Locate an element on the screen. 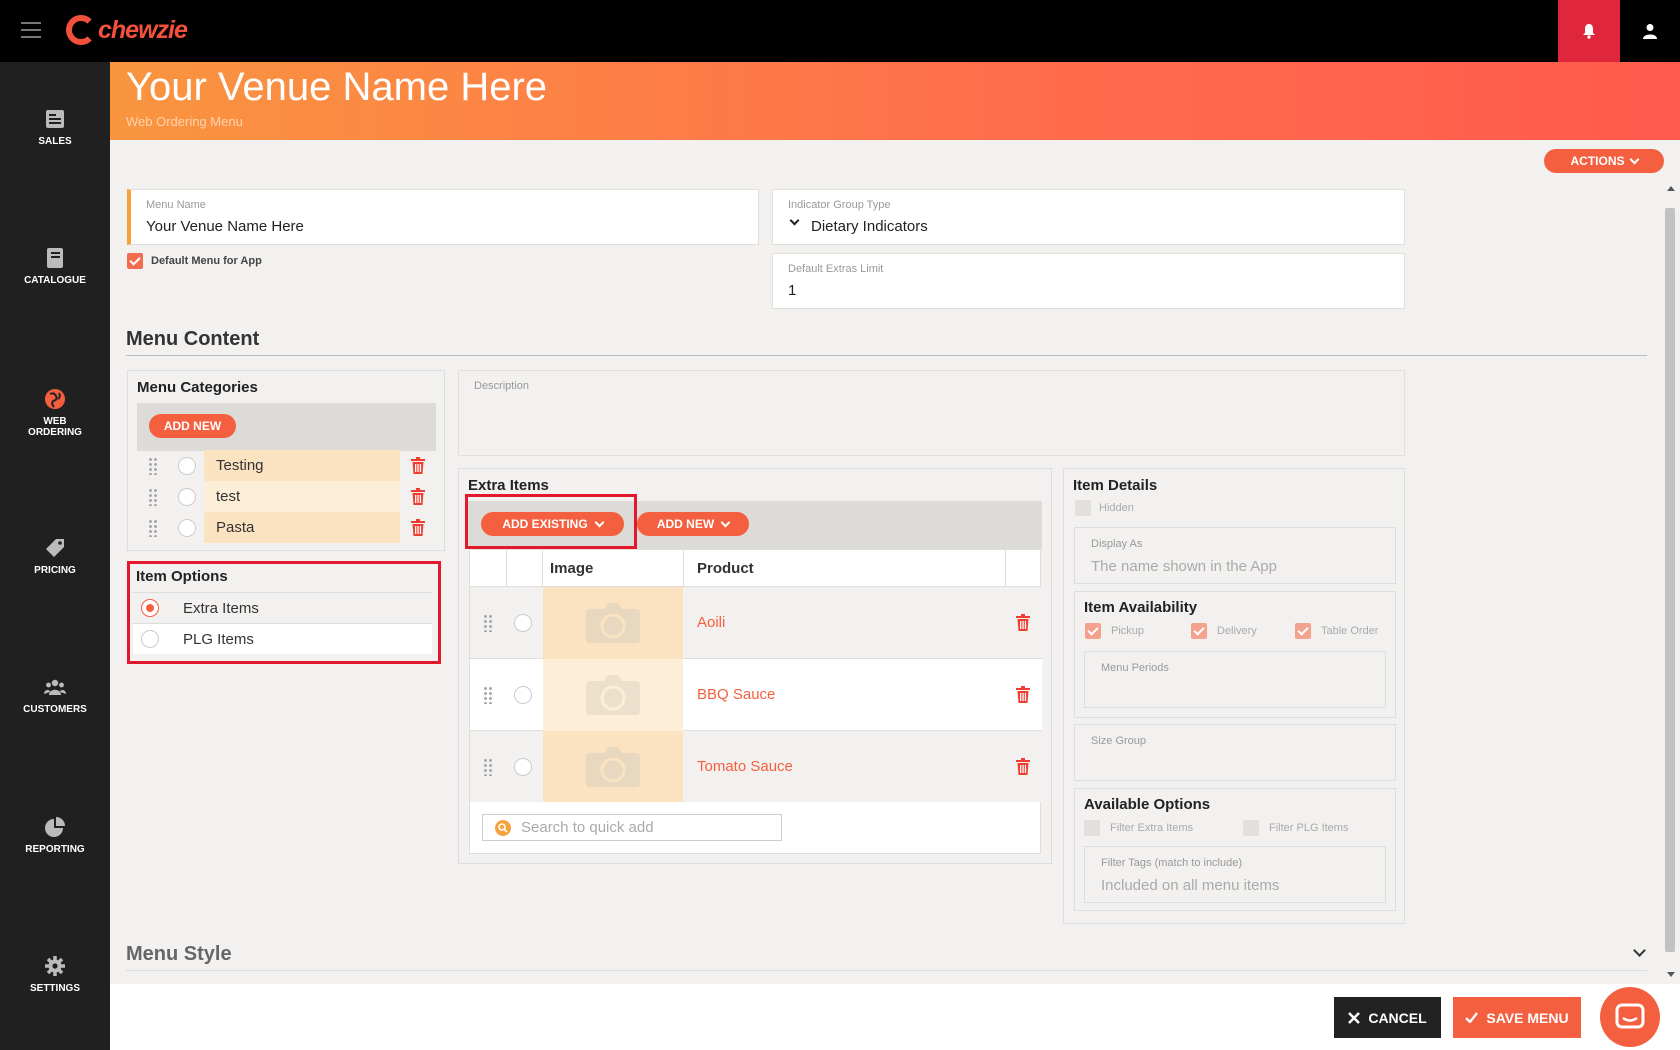 Image resolution: width=1680 pixels, height=1050 pixels. sidebar-item-pricing: PRICING is located at coordinates (55, 556).